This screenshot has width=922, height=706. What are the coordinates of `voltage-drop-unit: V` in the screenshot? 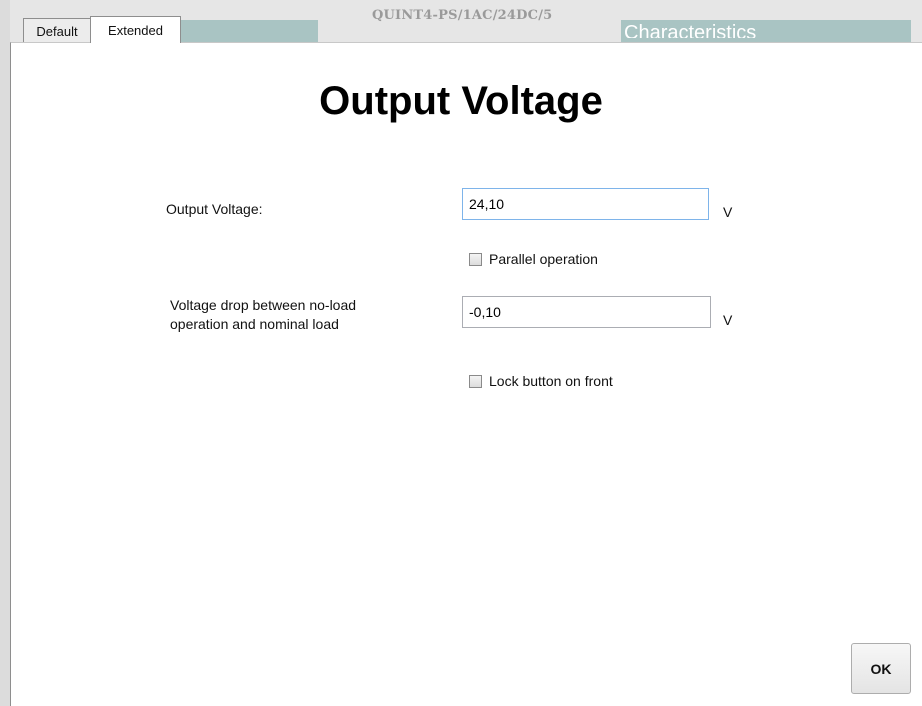 It's located at (728, 320).